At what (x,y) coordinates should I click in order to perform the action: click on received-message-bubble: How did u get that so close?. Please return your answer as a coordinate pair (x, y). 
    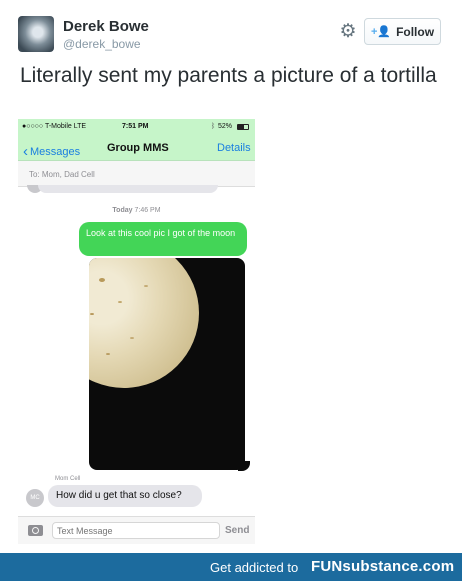
    Looking at the image, I should click on (125, 496).